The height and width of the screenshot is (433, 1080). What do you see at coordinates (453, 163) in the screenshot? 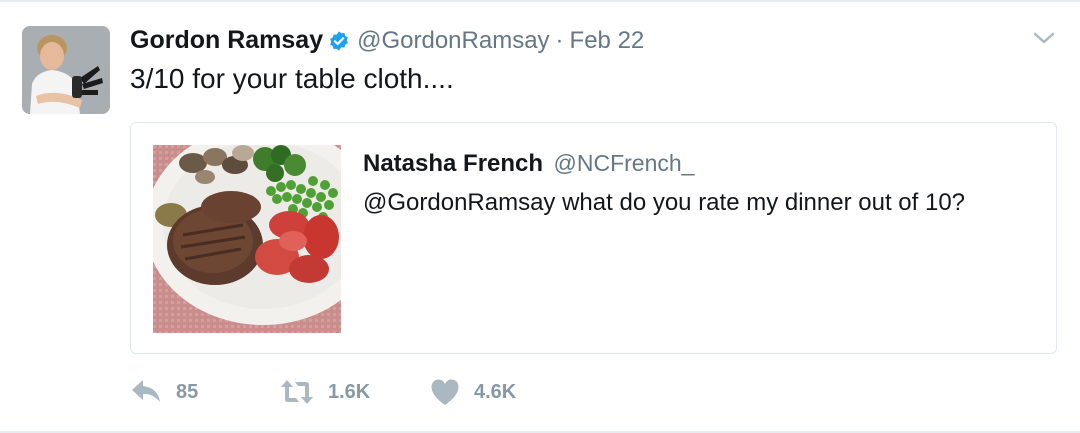
I see `quoted-author-name: Natasha French` at bounding box center [453, 163].